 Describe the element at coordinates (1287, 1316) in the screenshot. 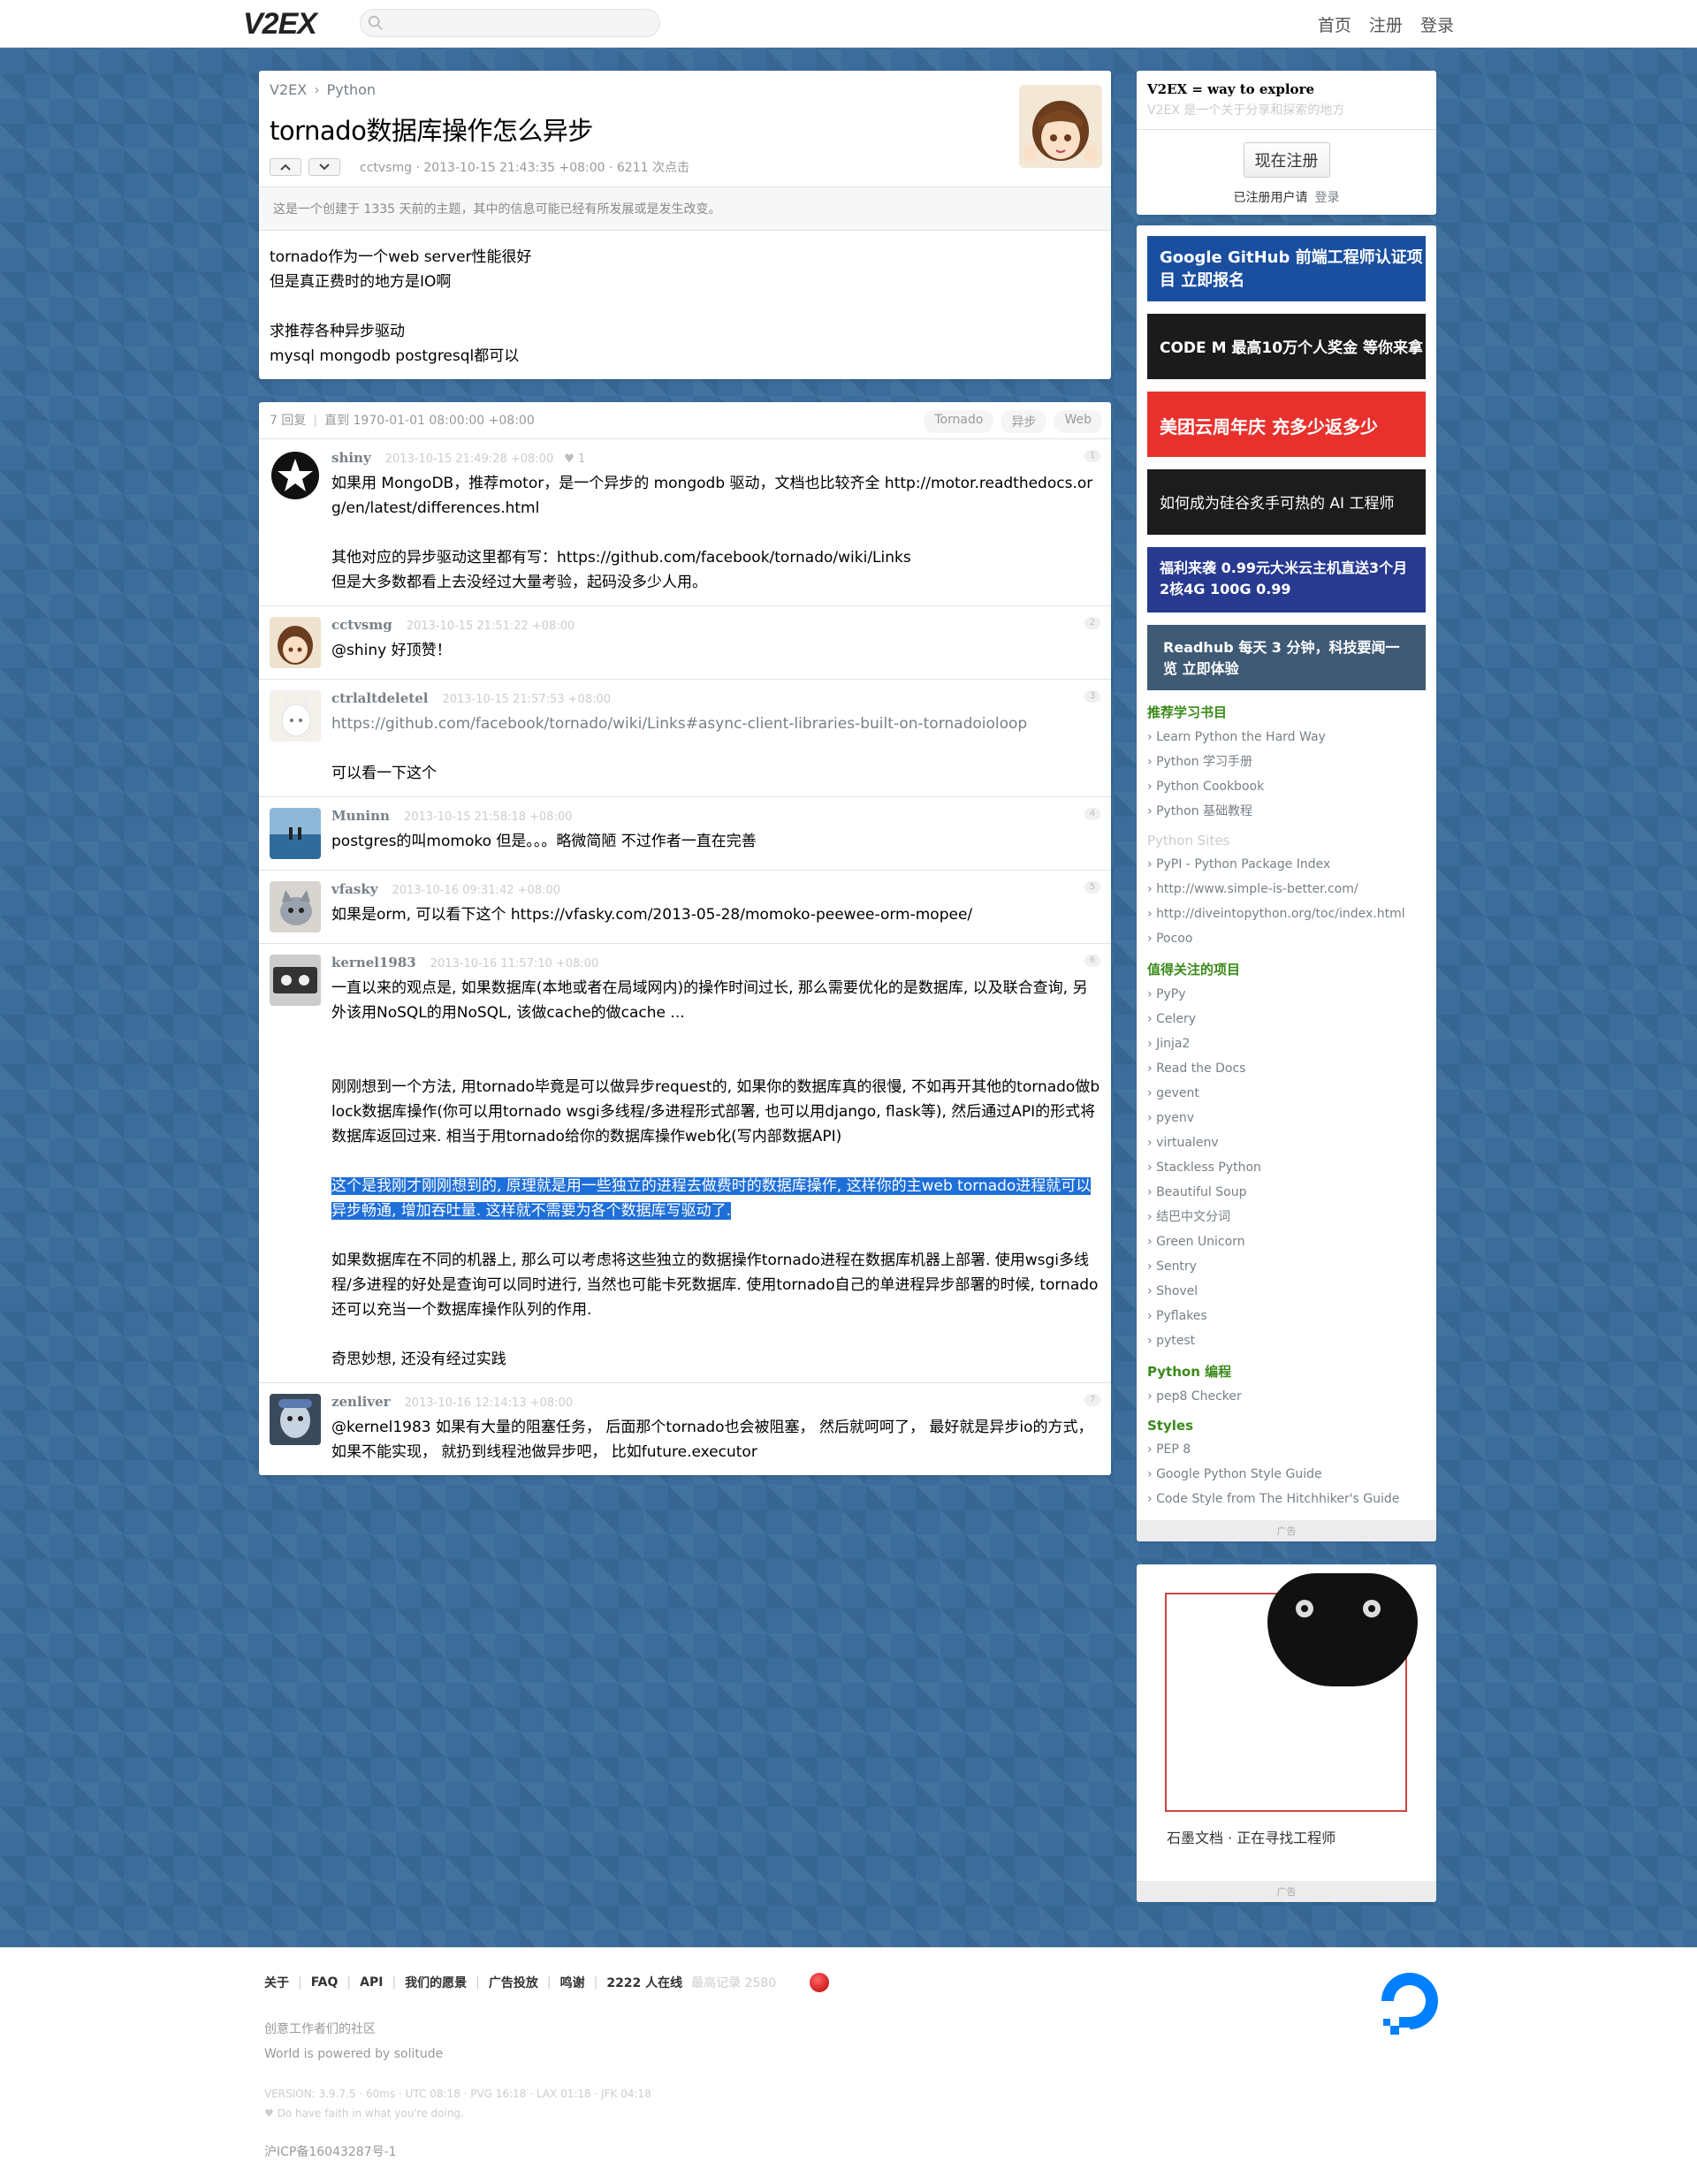

I see `sidebar-link: › Pyflakes` at that location.